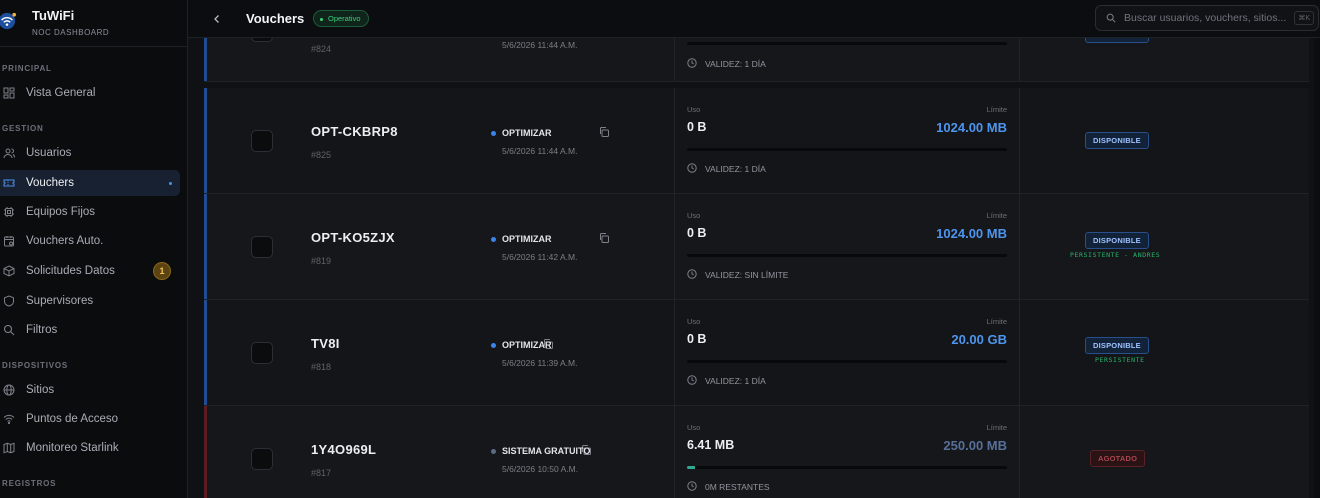 Image resolution: width=1320 pixels, height=498 pixels. I want to click on shortcut-hint: ⌘K, so click(1304, 18).